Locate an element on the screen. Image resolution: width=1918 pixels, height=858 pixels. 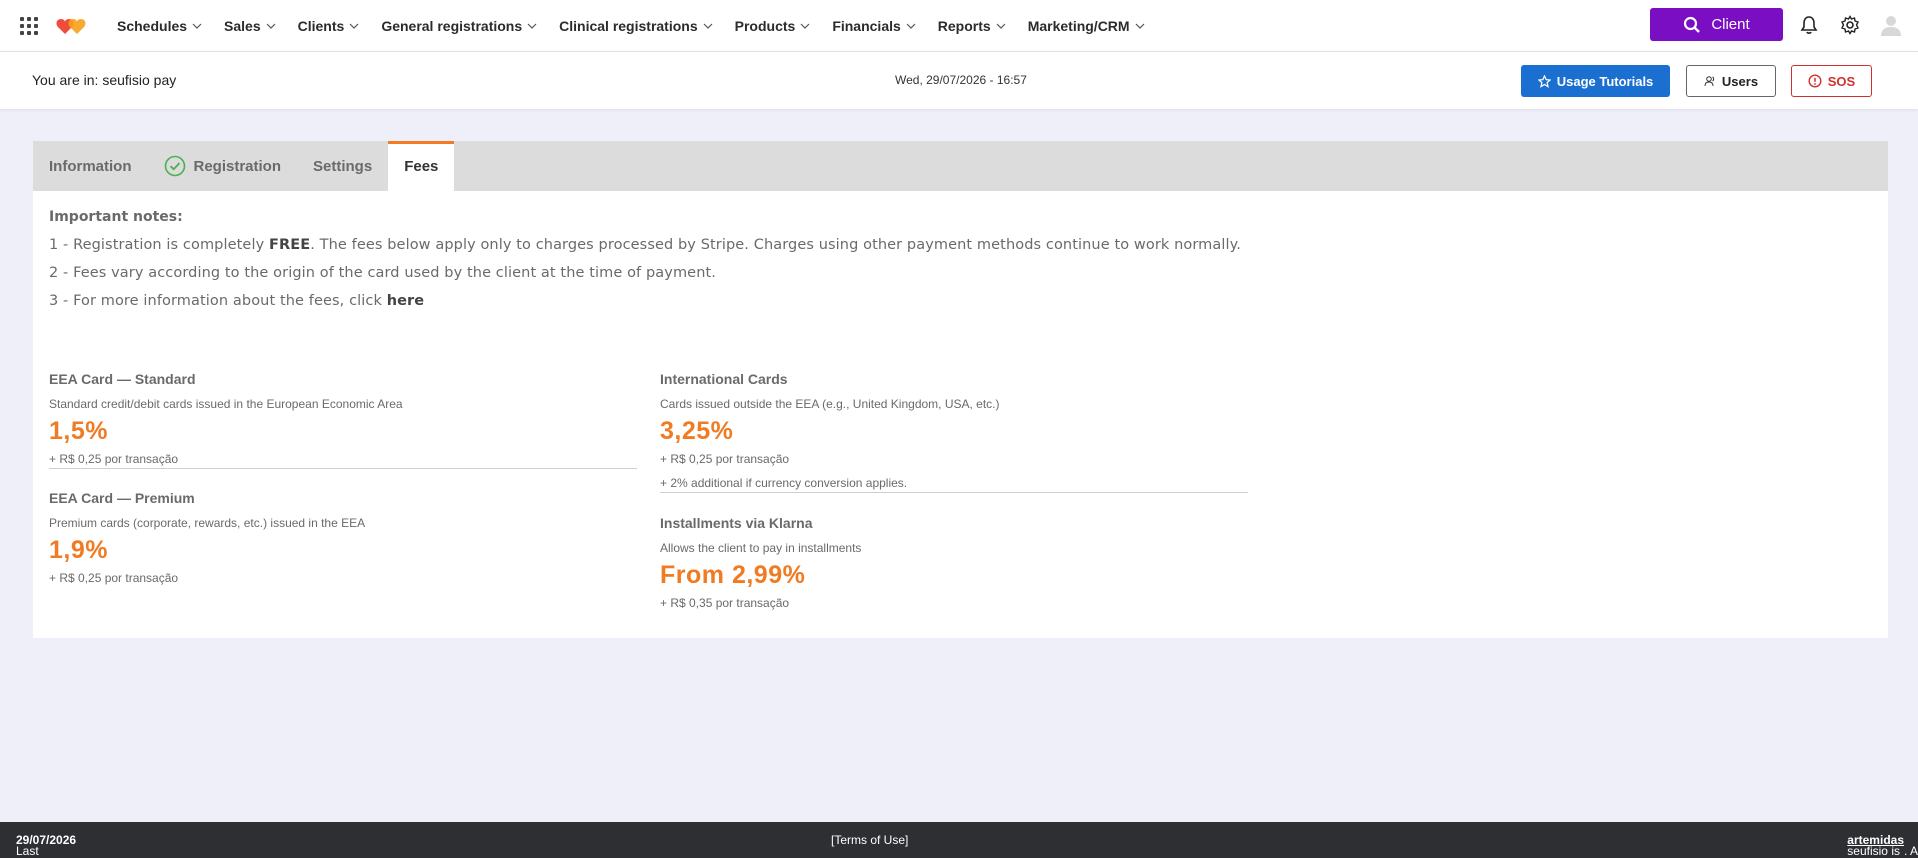
current-datetime: Wed, 29/07/2026 - 16:57 is located at coordinates (961, 80).